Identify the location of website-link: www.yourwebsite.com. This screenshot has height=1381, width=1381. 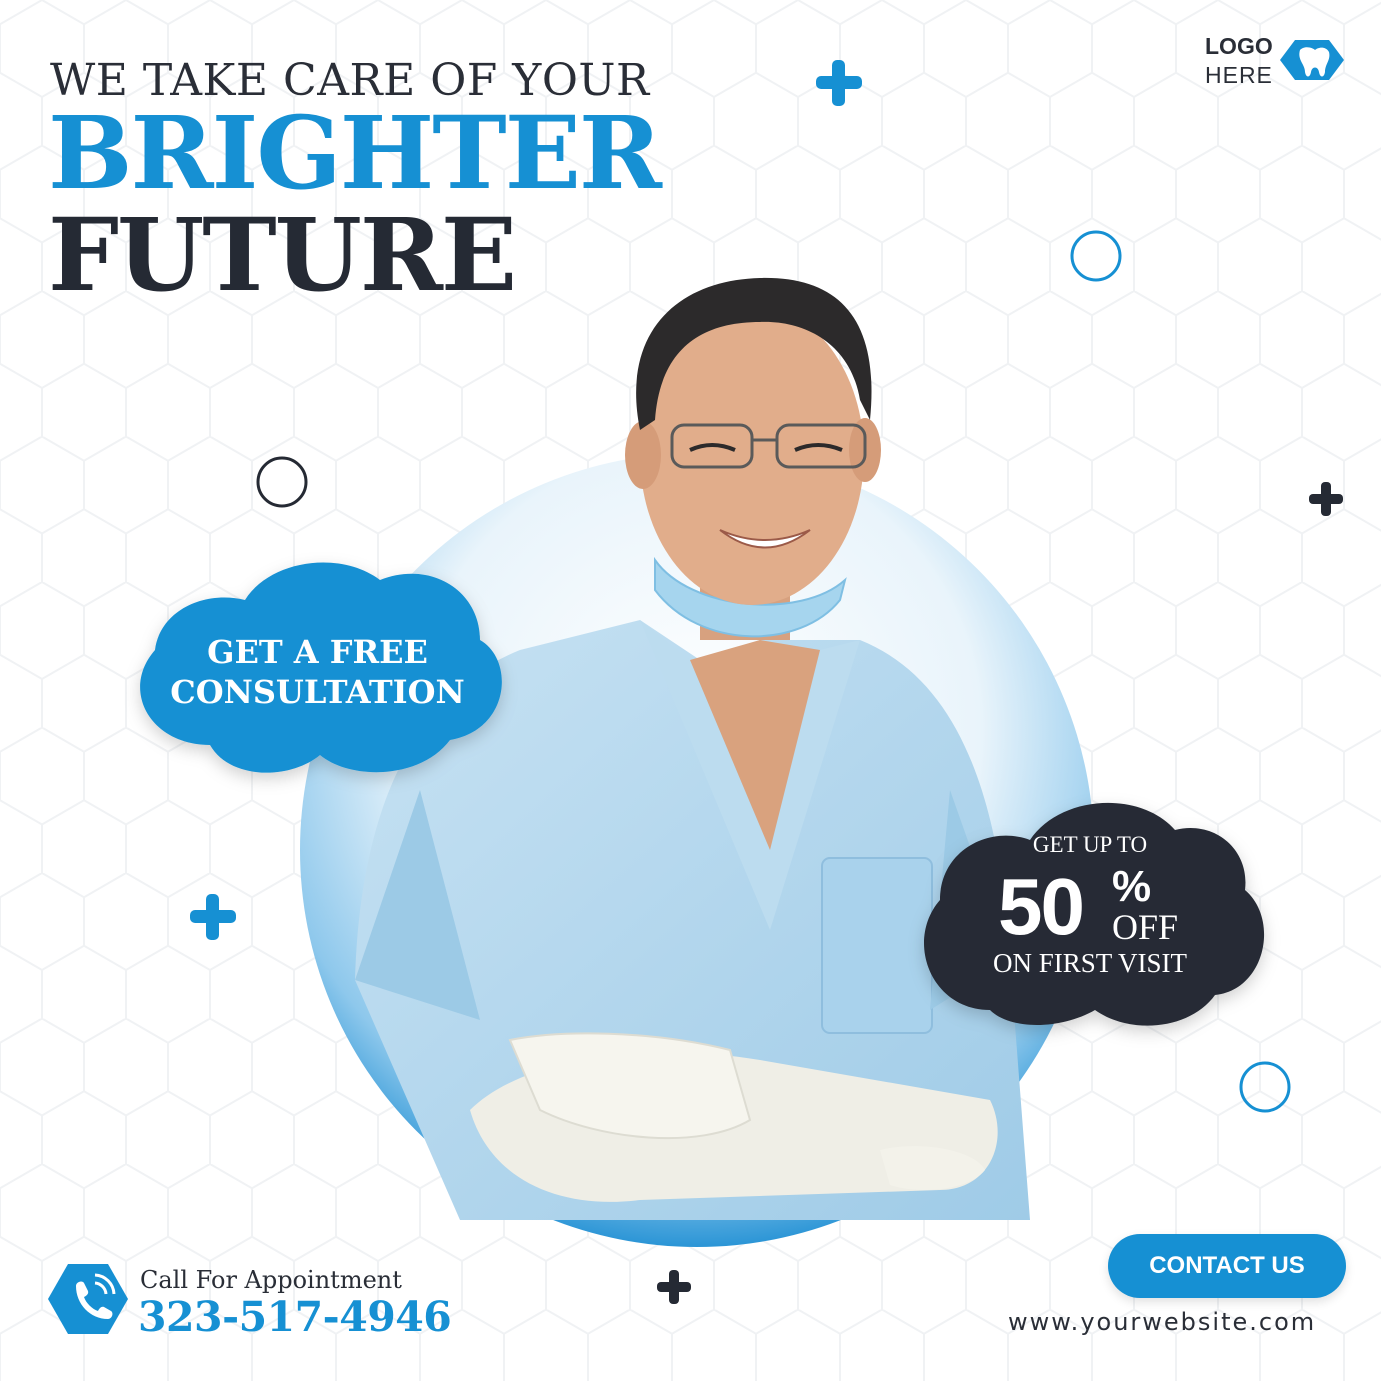
(1162, 1322).